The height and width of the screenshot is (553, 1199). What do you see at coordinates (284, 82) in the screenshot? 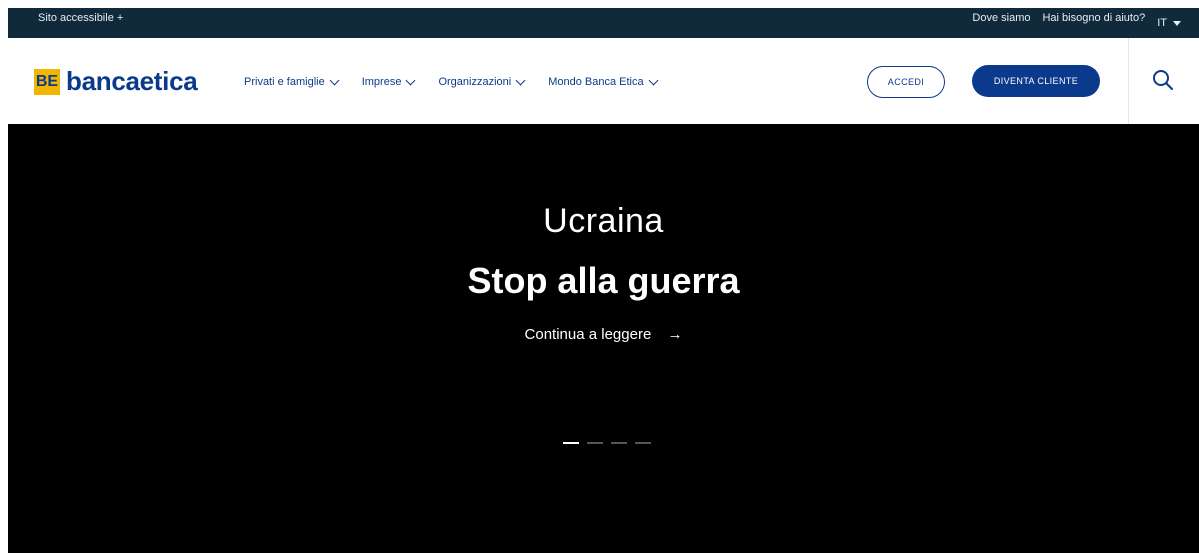
I see `nav-item-label: Privati e famiglie` at bounding box center [284, 82].